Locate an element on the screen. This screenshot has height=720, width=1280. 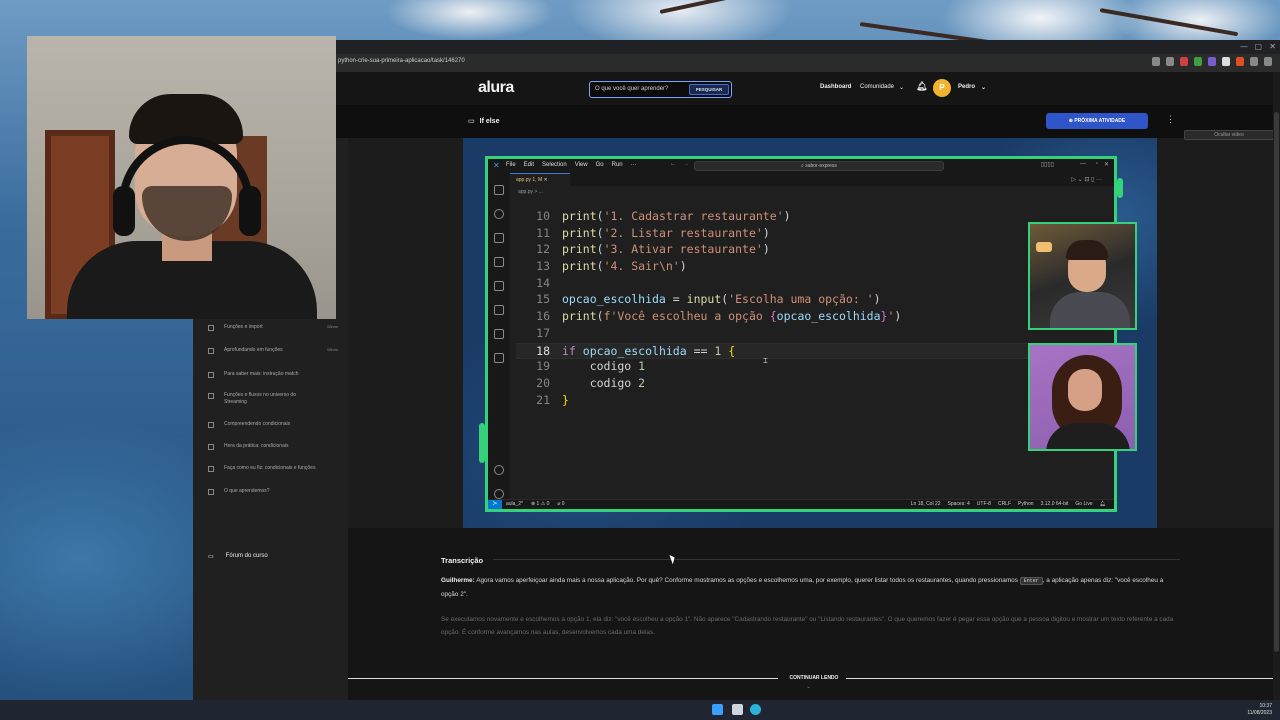
zoom-icon is located at coordinates (1156, 61).